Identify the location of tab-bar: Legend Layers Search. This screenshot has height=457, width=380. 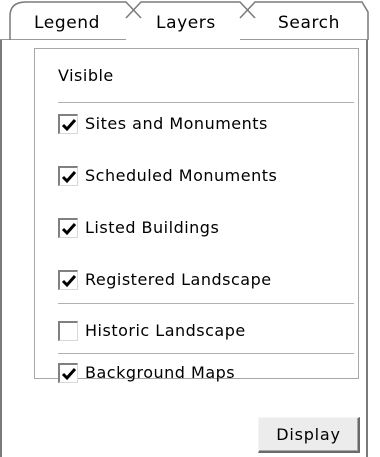
(190, 20).